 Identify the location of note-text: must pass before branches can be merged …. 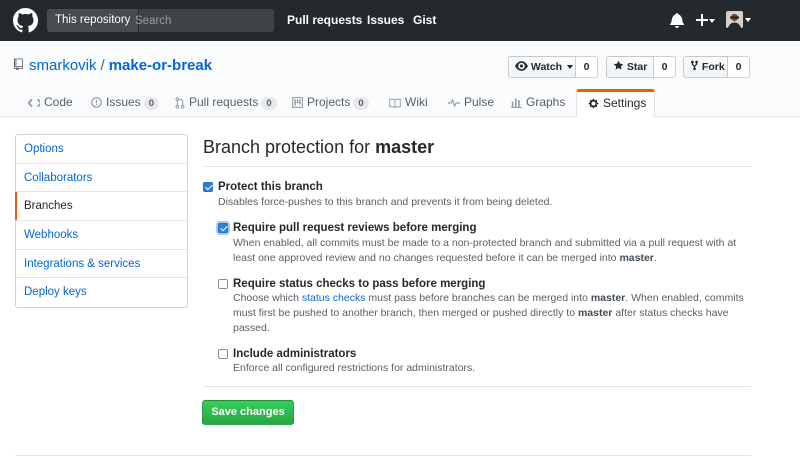
(478, 298).